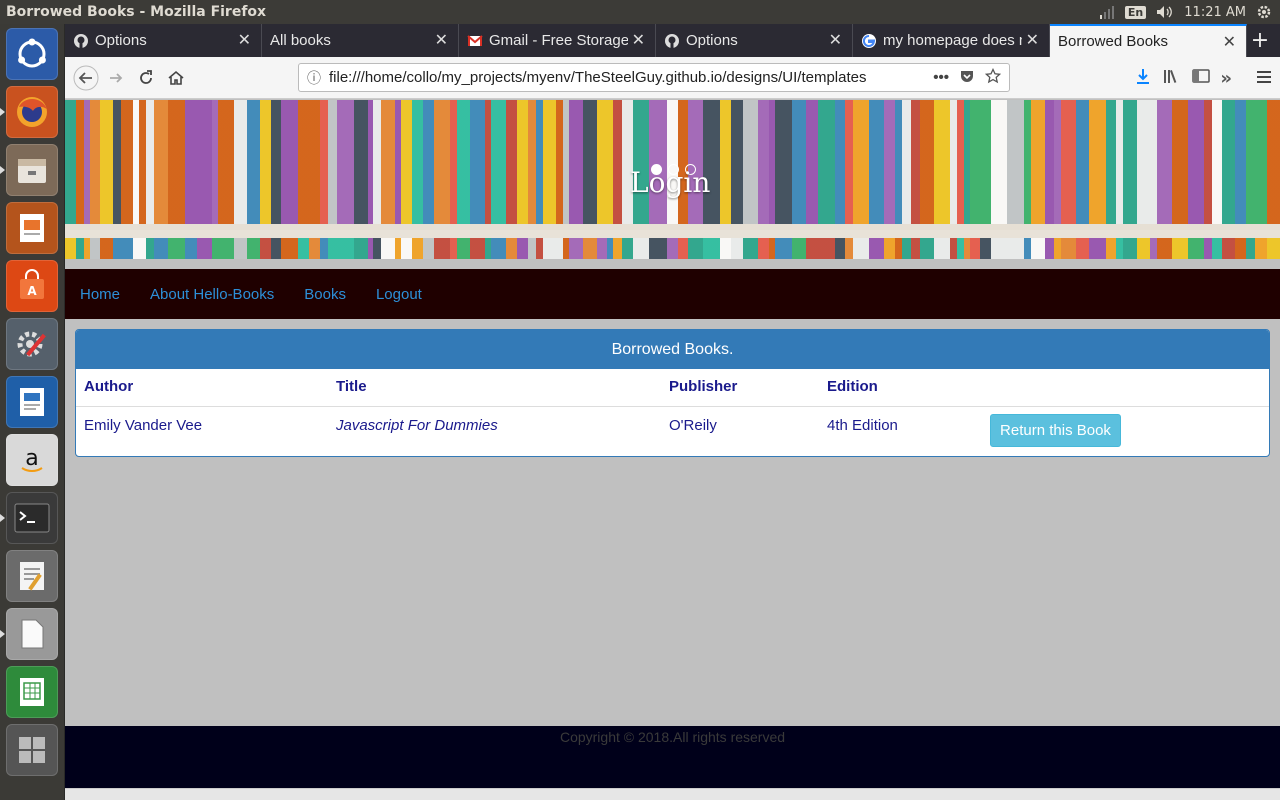  I want to click on tab-google-search: my homepage does n ✕, so click(951, 40).